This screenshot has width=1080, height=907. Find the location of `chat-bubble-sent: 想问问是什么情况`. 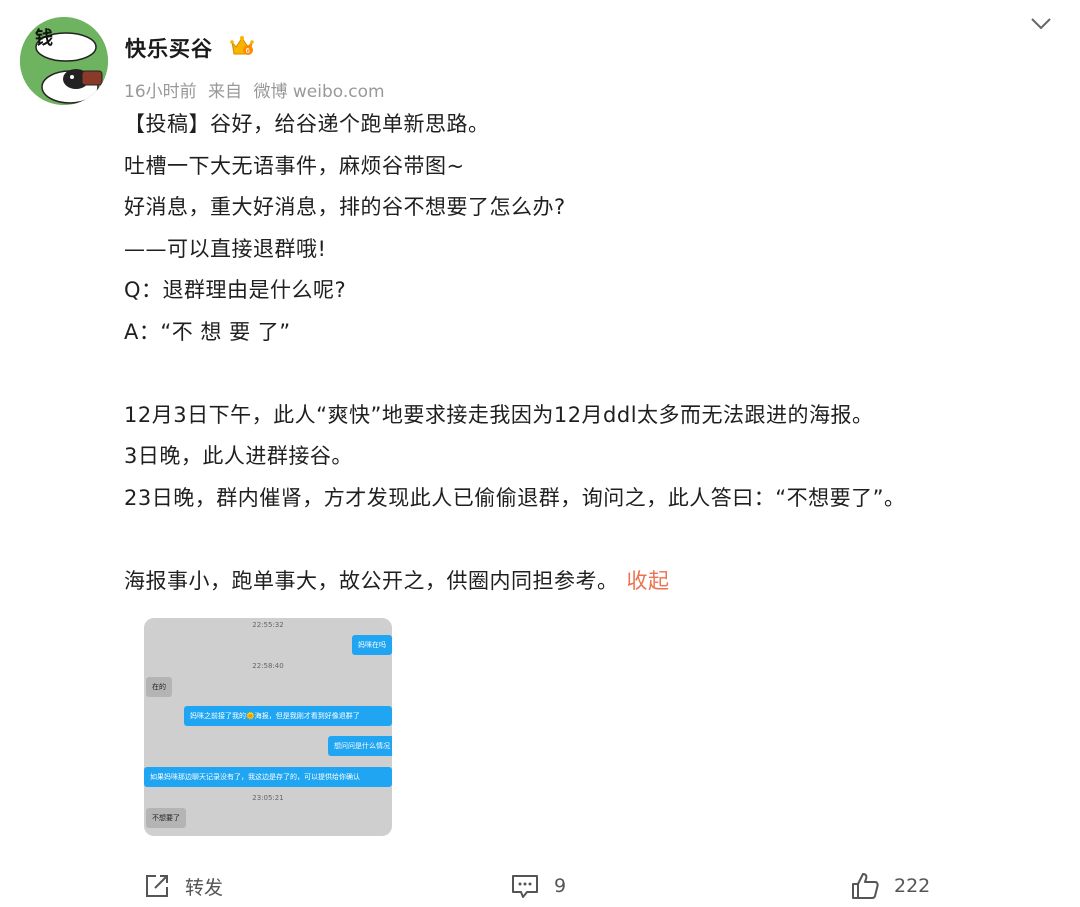

chat-bubble-sent: 想问问是什么情况 is located at coordinates (360, 746).